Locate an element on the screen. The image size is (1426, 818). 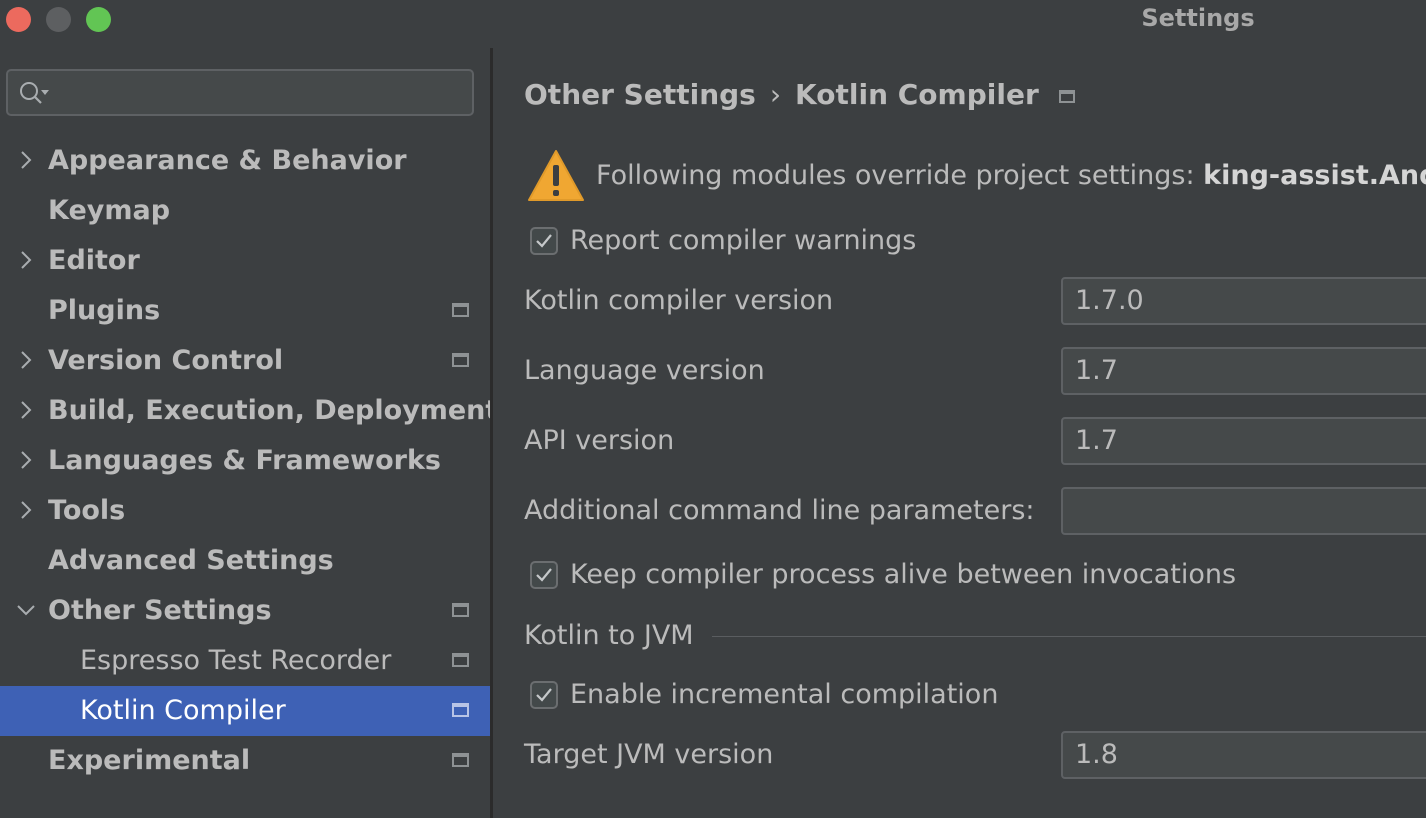
api-version-label: API version is located at coordinates (599, 440).